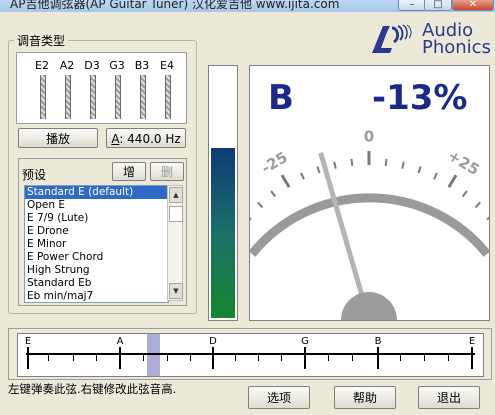 The height and width of the screenshot is (415, 495). I want to click on string-e2: E2, so click(42, 88).